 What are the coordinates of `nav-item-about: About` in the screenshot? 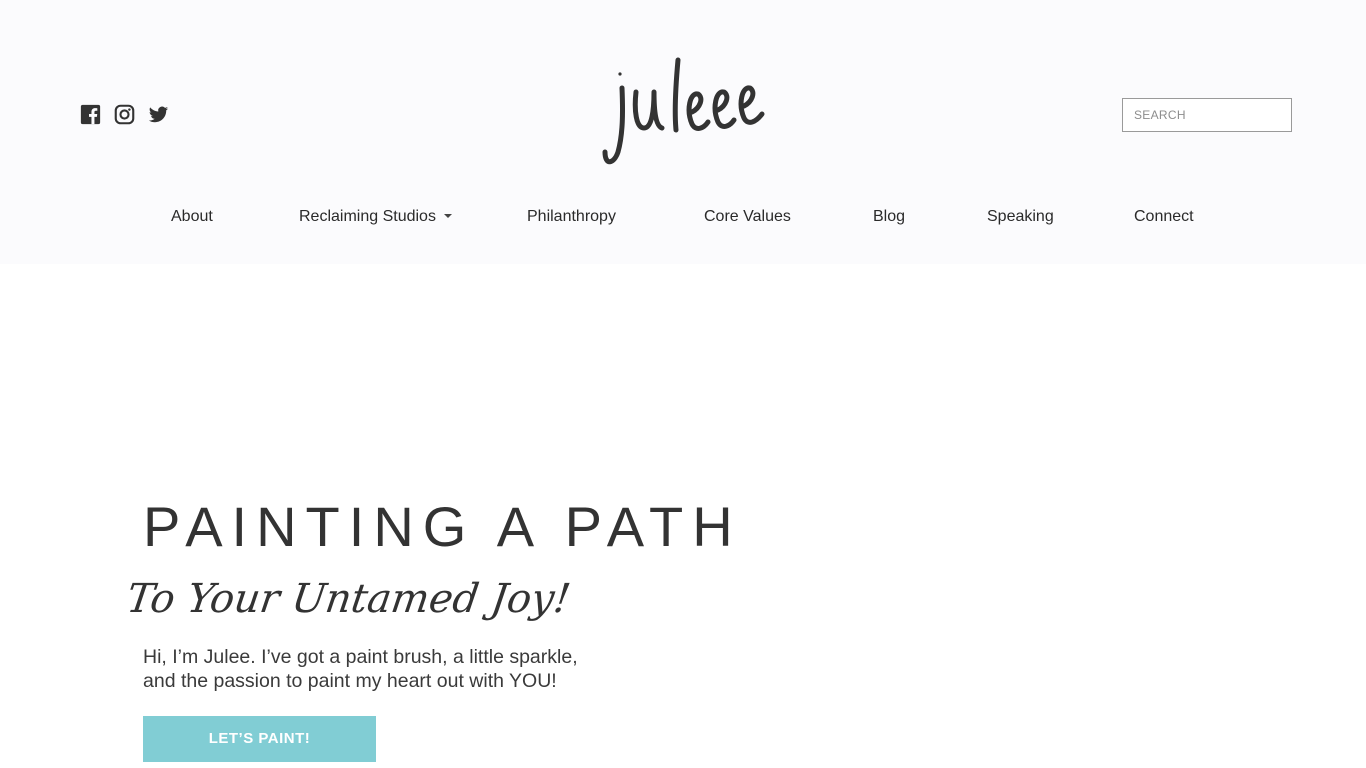 It's located at (192, 217).